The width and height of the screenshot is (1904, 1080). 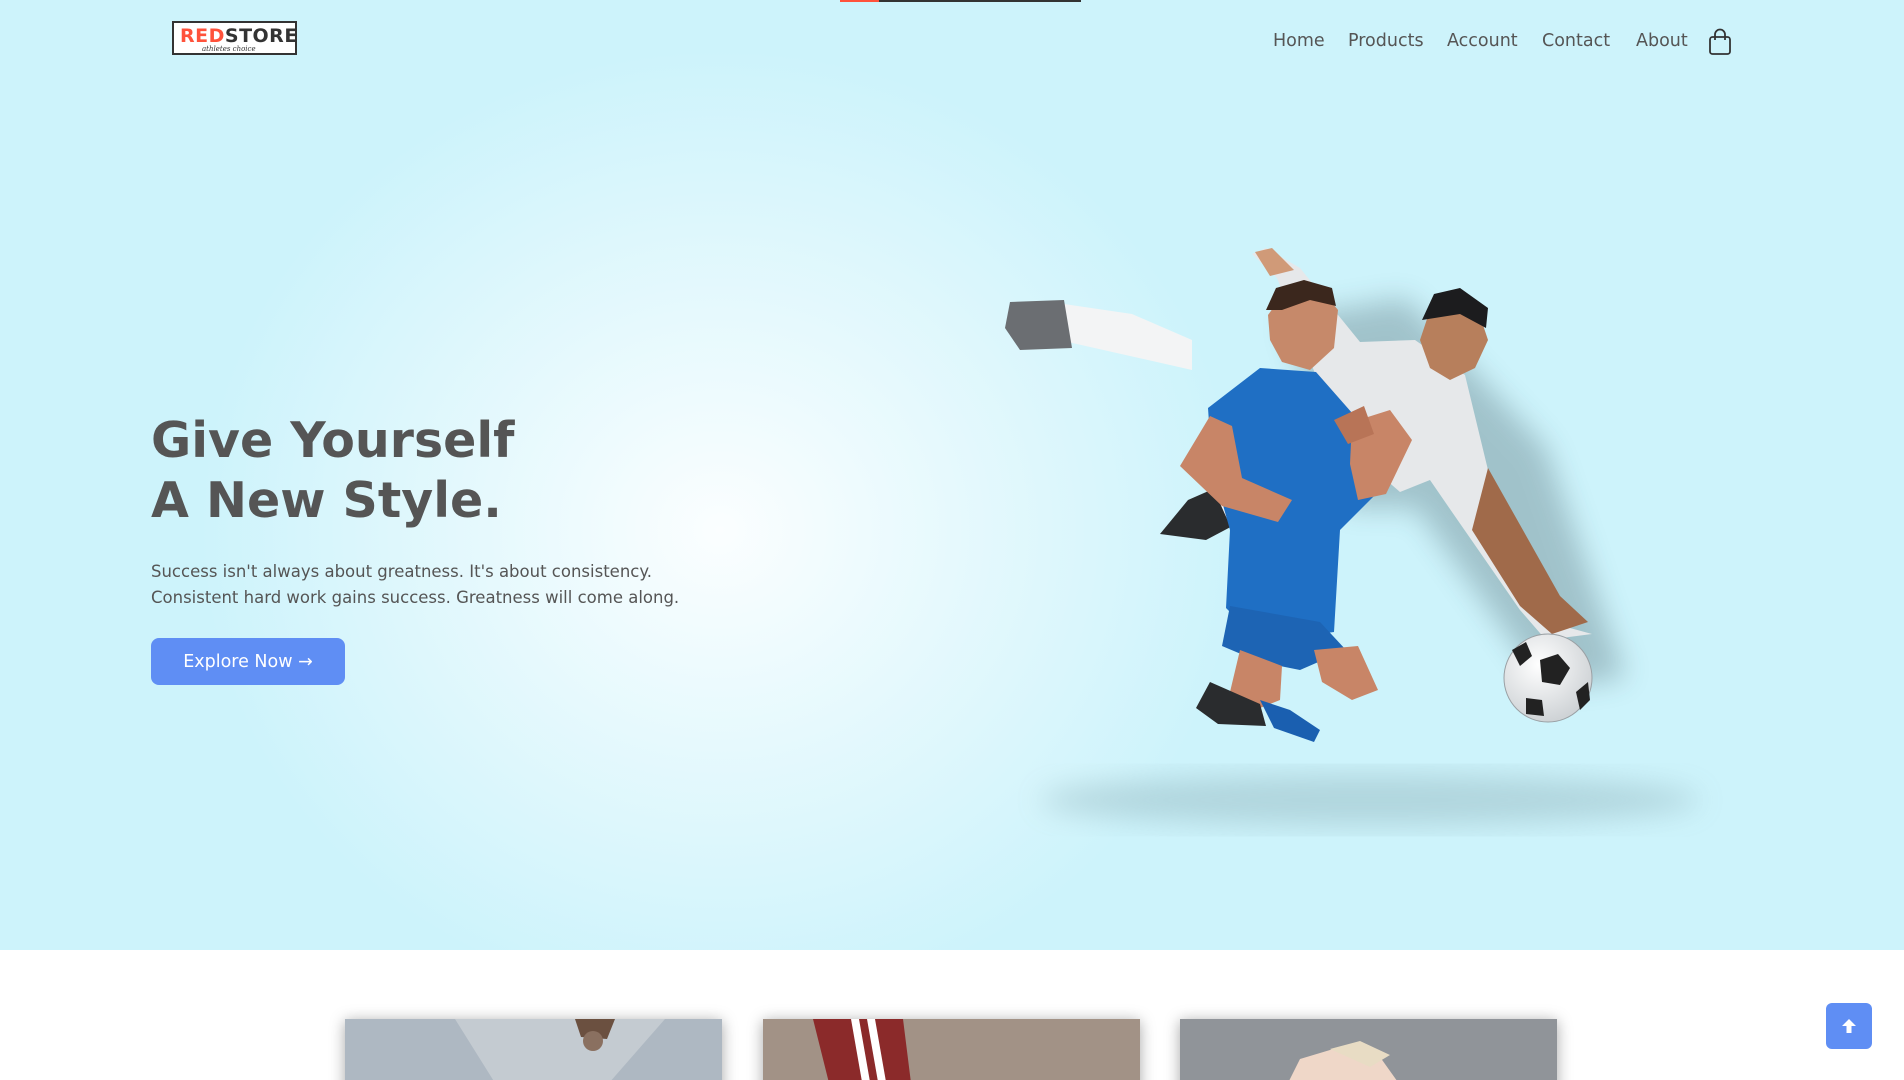 I want to click on logo-tagline: athletes choice, so click(x=229, y=49).